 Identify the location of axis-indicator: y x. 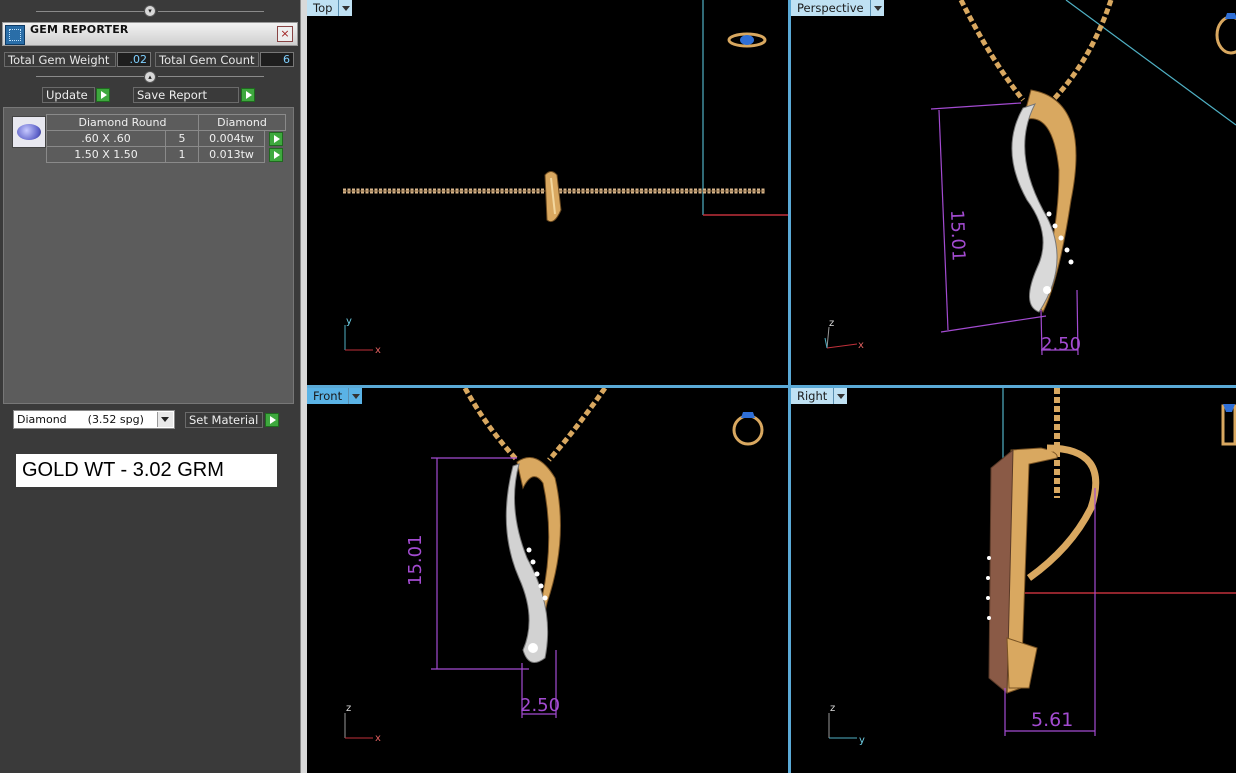
(362, 336).